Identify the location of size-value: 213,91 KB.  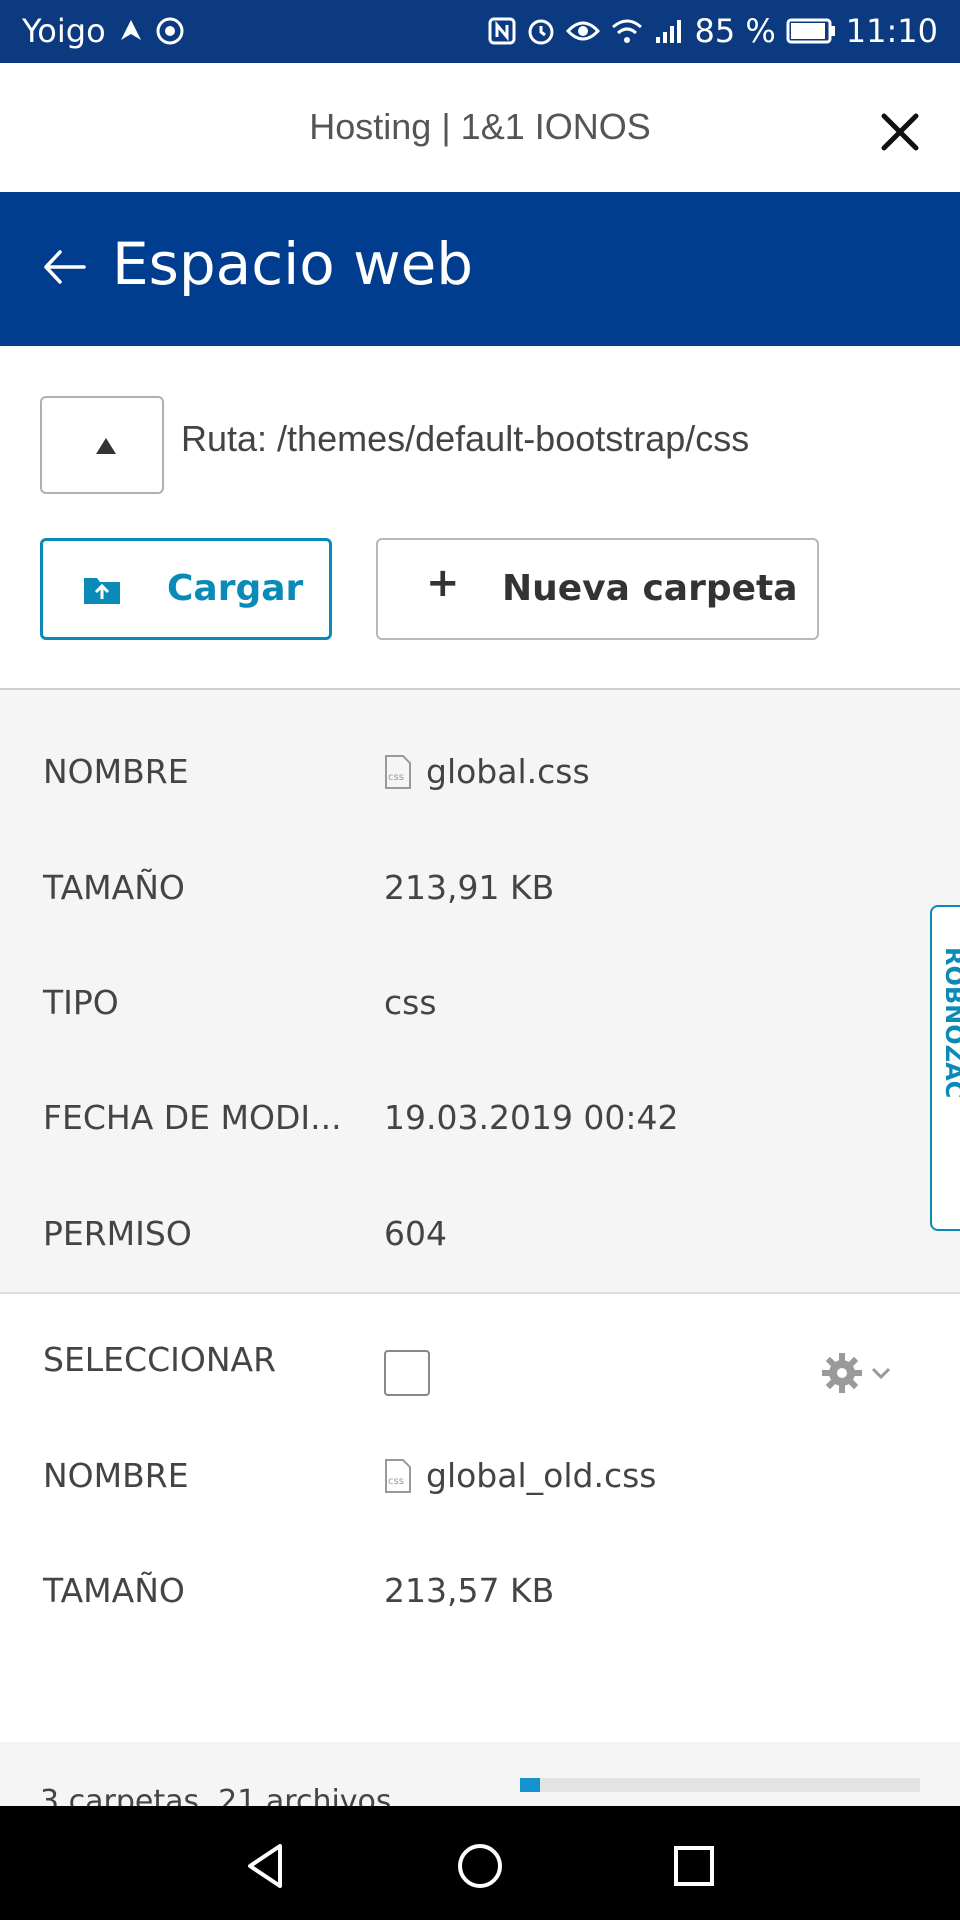
(469, 887).